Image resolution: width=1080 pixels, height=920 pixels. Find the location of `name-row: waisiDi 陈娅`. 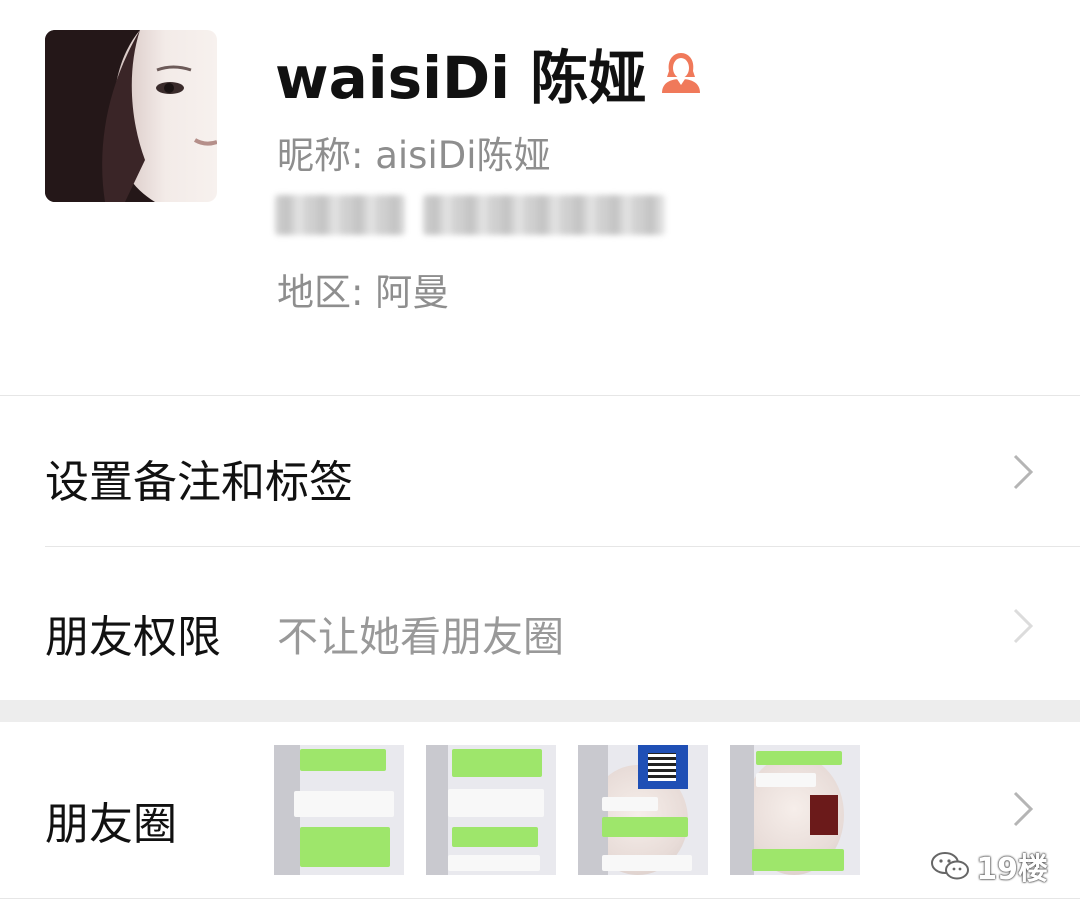

name-row: waisiDi 陈娅 is located at coordinates (488, 75).